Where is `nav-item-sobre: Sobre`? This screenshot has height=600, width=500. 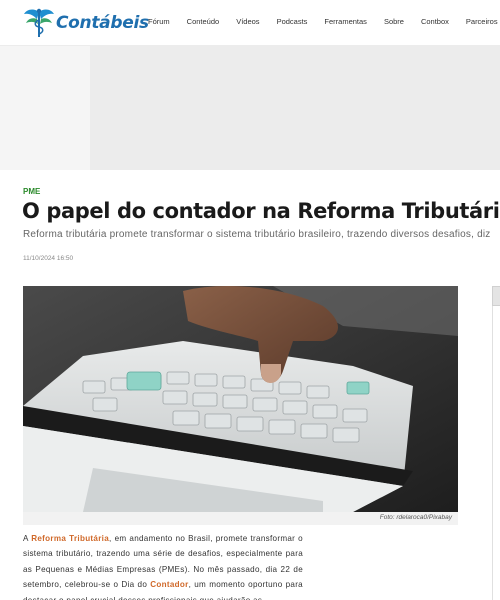
nav-item-sobre: Sobre is located at coordinates (394, 21).